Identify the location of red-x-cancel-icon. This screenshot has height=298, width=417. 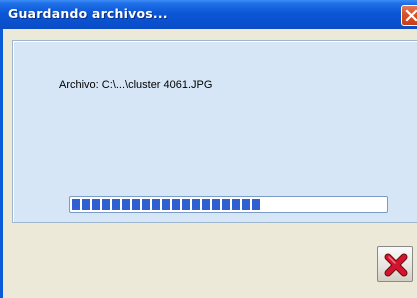
(396, 265).